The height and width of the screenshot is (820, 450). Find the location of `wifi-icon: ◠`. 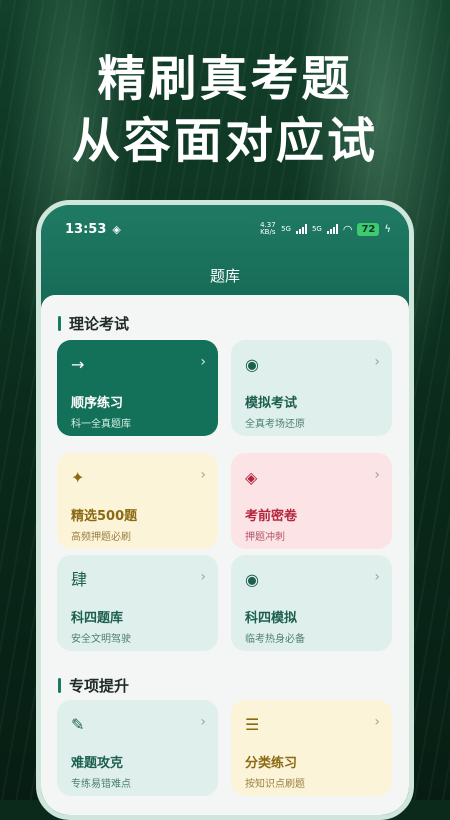

wifi-icon: ◠ is located at coordinates (347, 229).